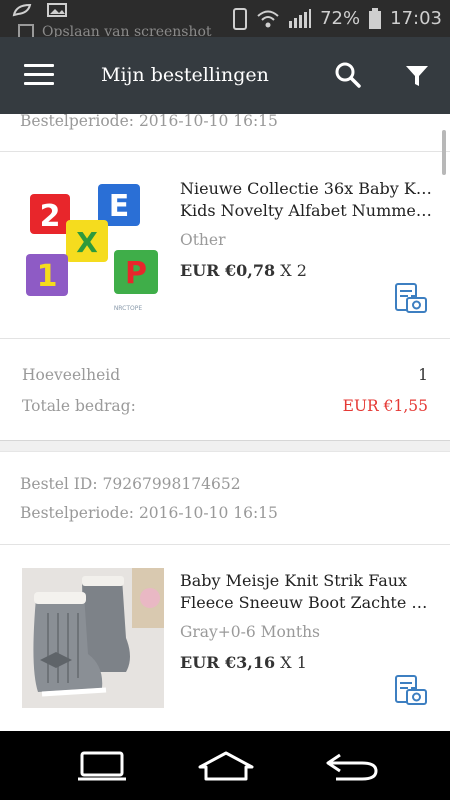 This screenshot has height=800, width=450. I want to click on product-price: EUR €0,78 X 2, so click(243, 270).